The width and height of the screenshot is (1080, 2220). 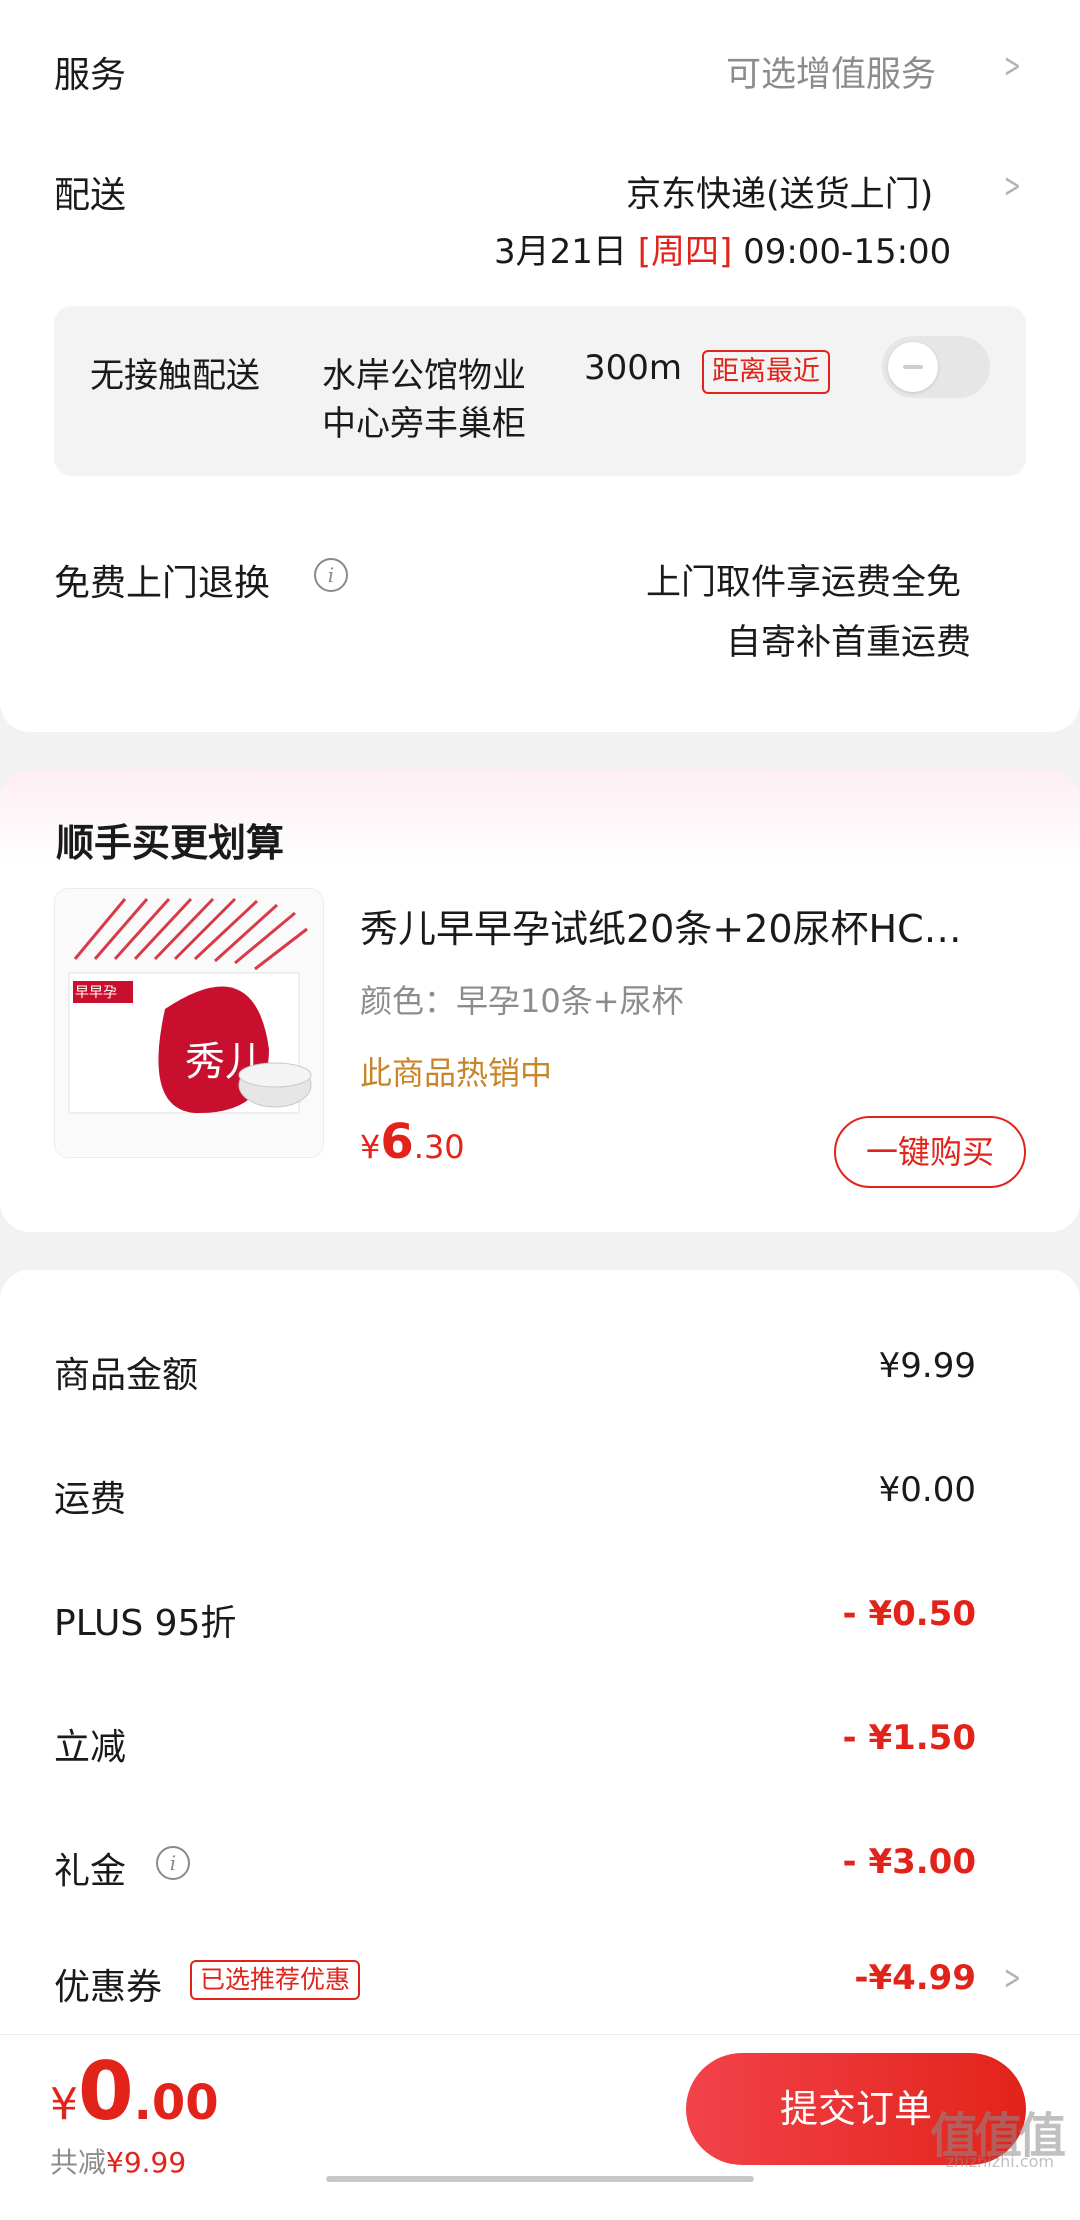 I want to click on pickup-location-line1: 水岸公馆物业, so click(x=424, y=376).